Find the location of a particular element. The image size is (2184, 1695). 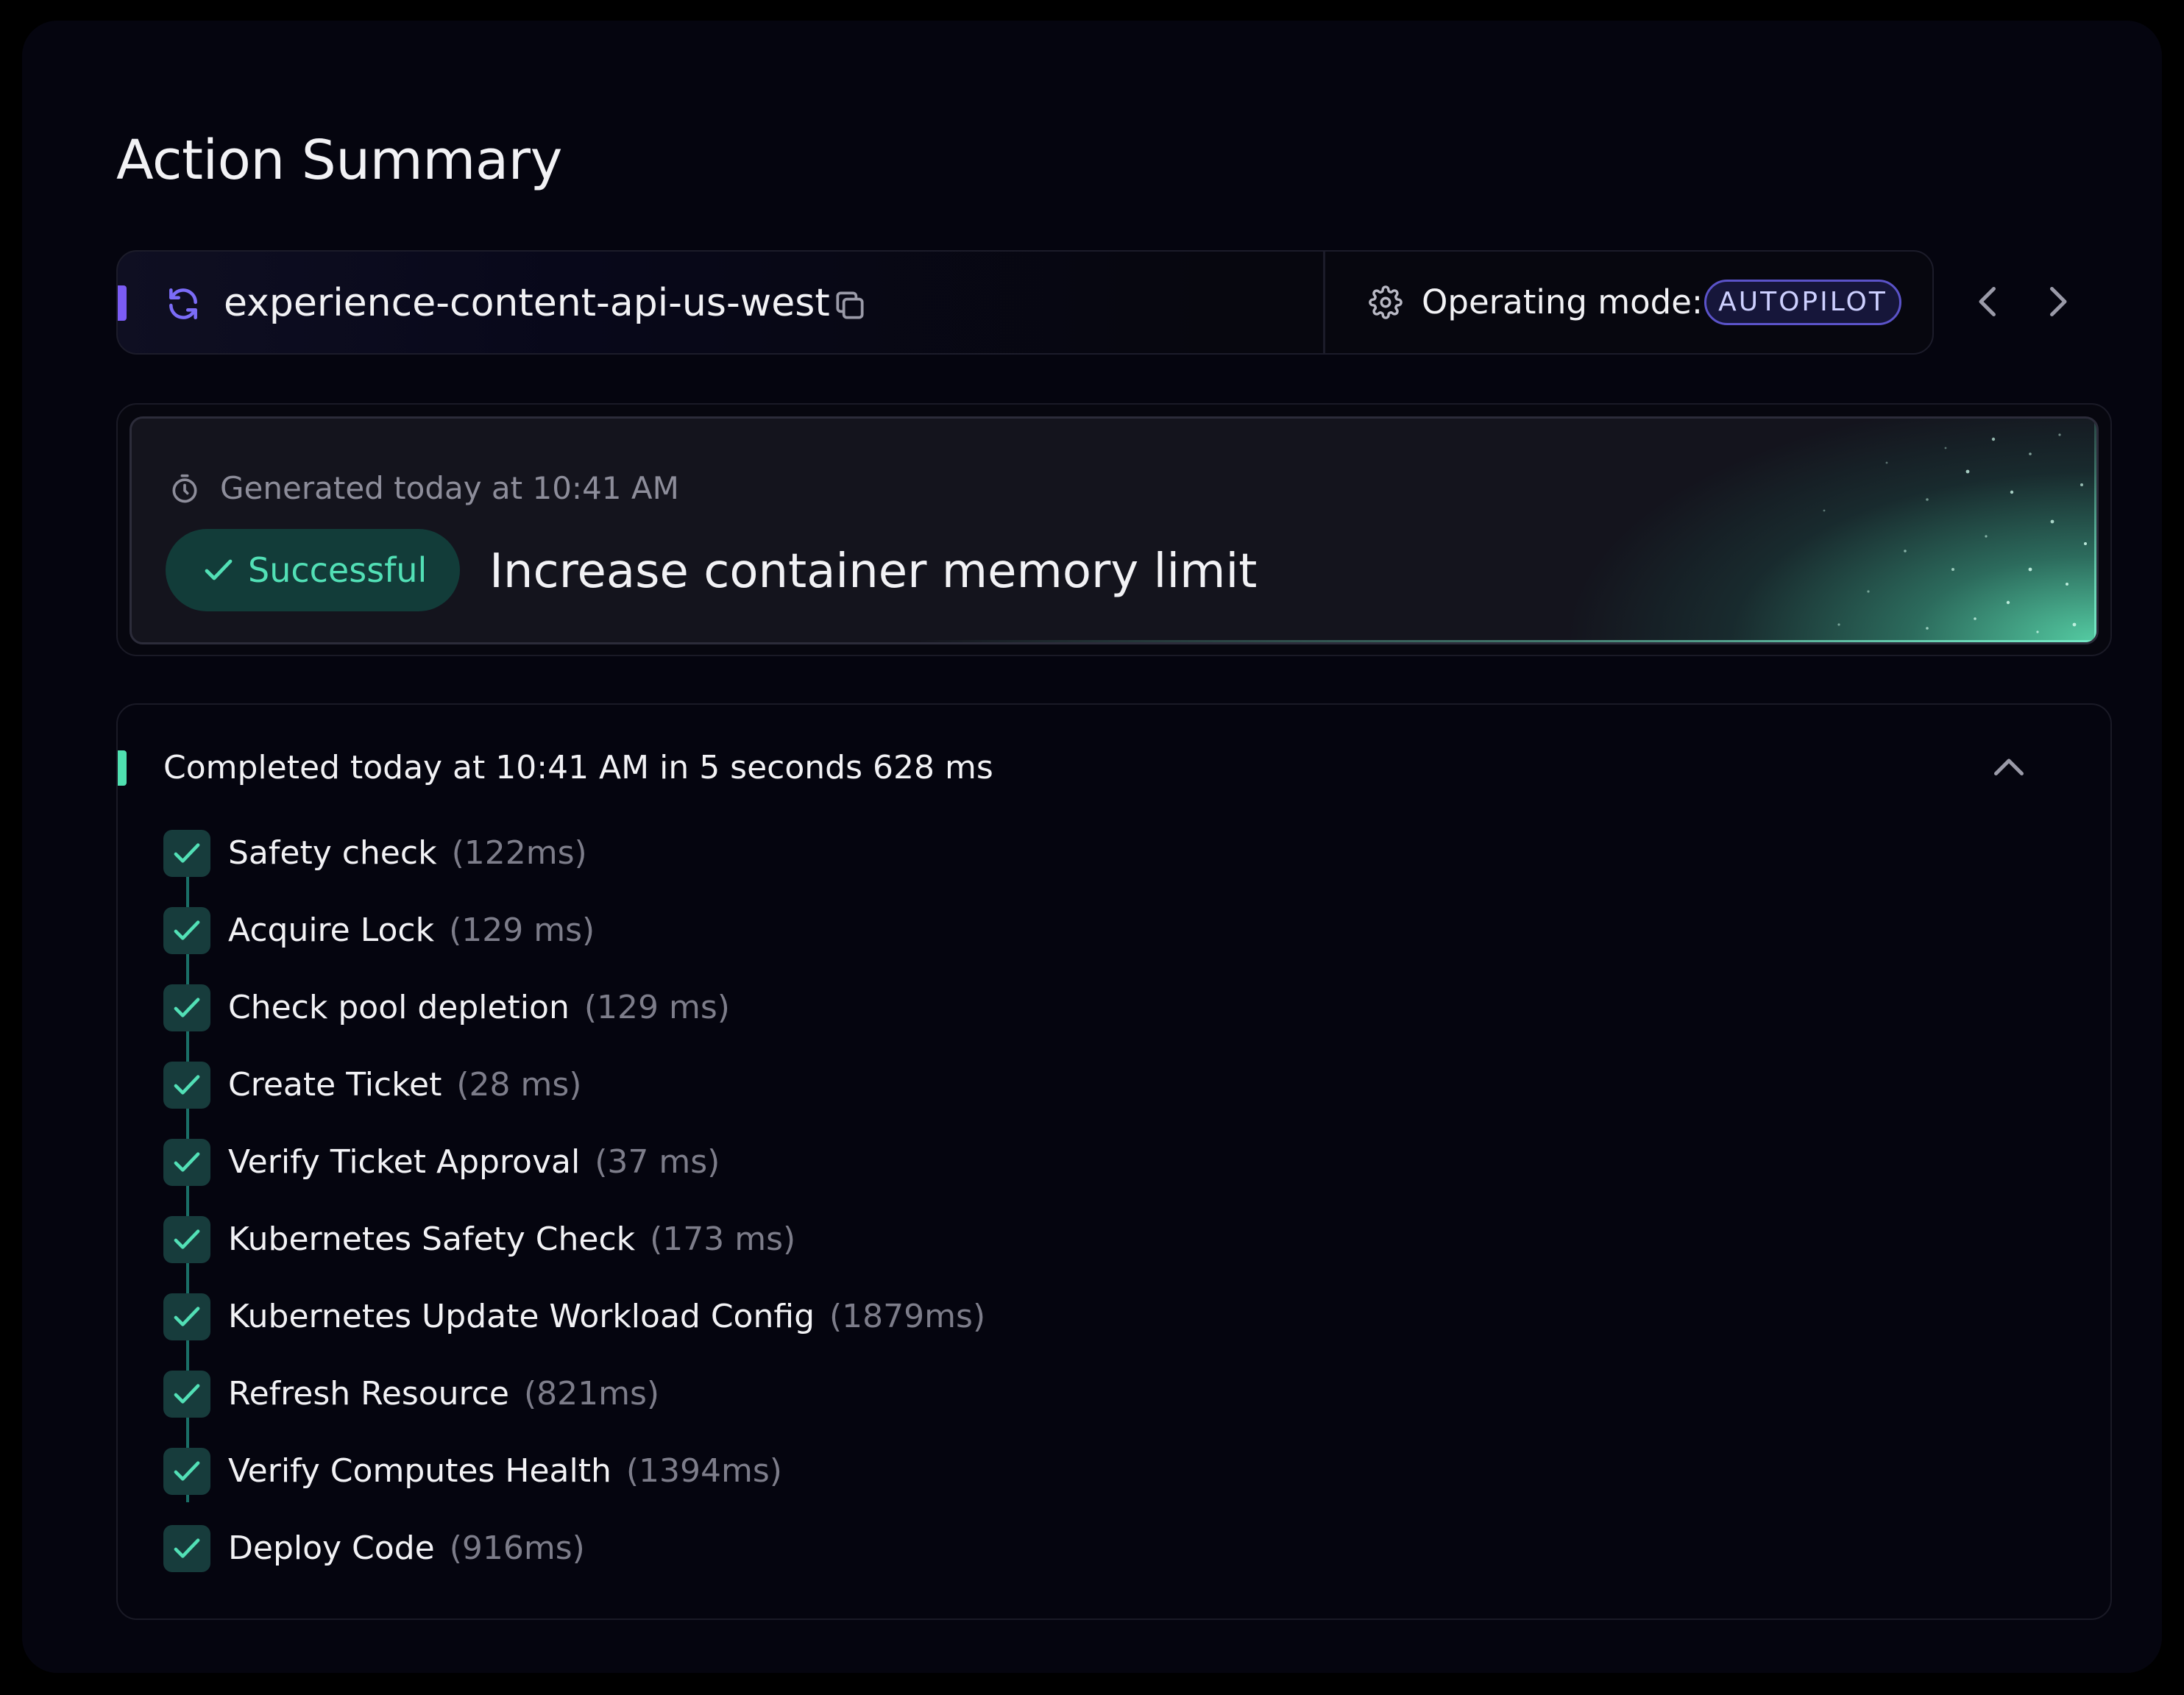

step-item: Safety check (122ms) is located at coordinates (574, 868).